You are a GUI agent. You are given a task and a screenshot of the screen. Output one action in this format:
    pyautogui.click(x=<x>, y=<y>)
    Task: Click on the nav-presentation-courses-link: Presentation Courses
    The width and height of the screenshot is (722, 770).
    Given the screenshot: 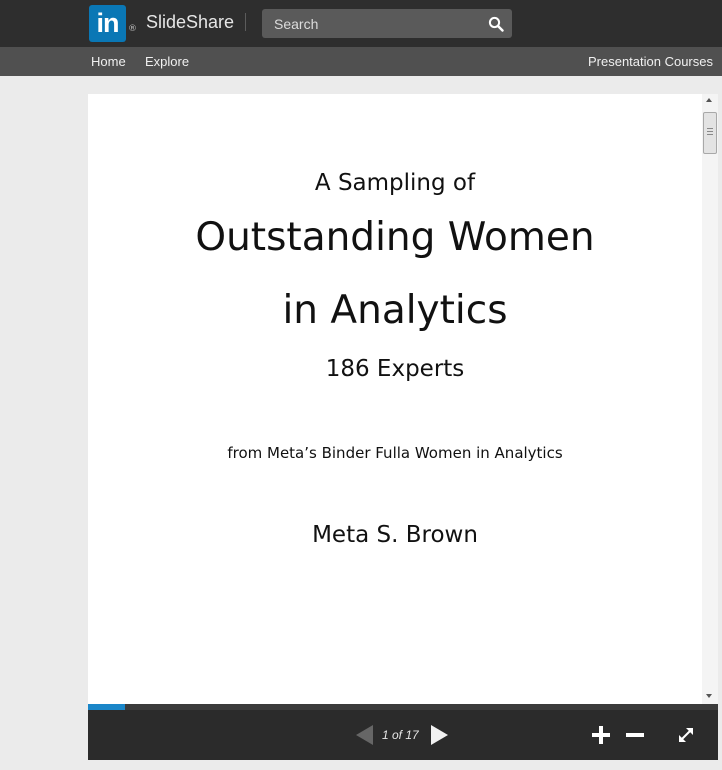 What is the action you would take?
    pyautogui.click(x=650, y=61)
    